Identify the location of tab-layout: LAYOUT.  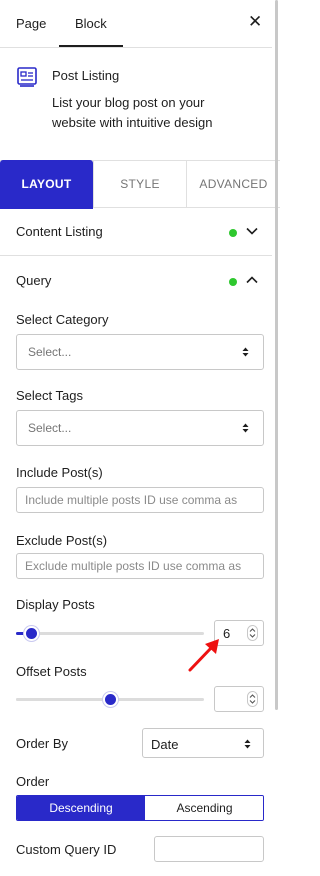
(46, 184).